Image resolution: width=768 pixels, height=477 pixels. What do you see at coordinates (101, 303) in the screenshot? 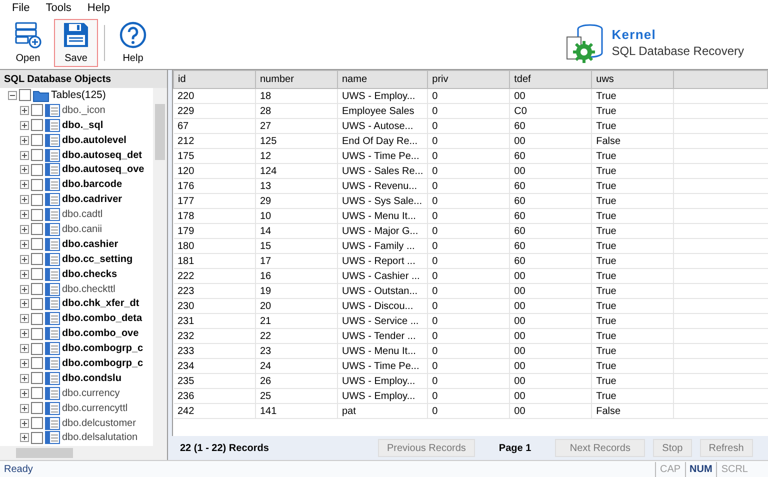
I see `tree-item: dbo.chk_xfer_dt` at bounding box center [101, 303].